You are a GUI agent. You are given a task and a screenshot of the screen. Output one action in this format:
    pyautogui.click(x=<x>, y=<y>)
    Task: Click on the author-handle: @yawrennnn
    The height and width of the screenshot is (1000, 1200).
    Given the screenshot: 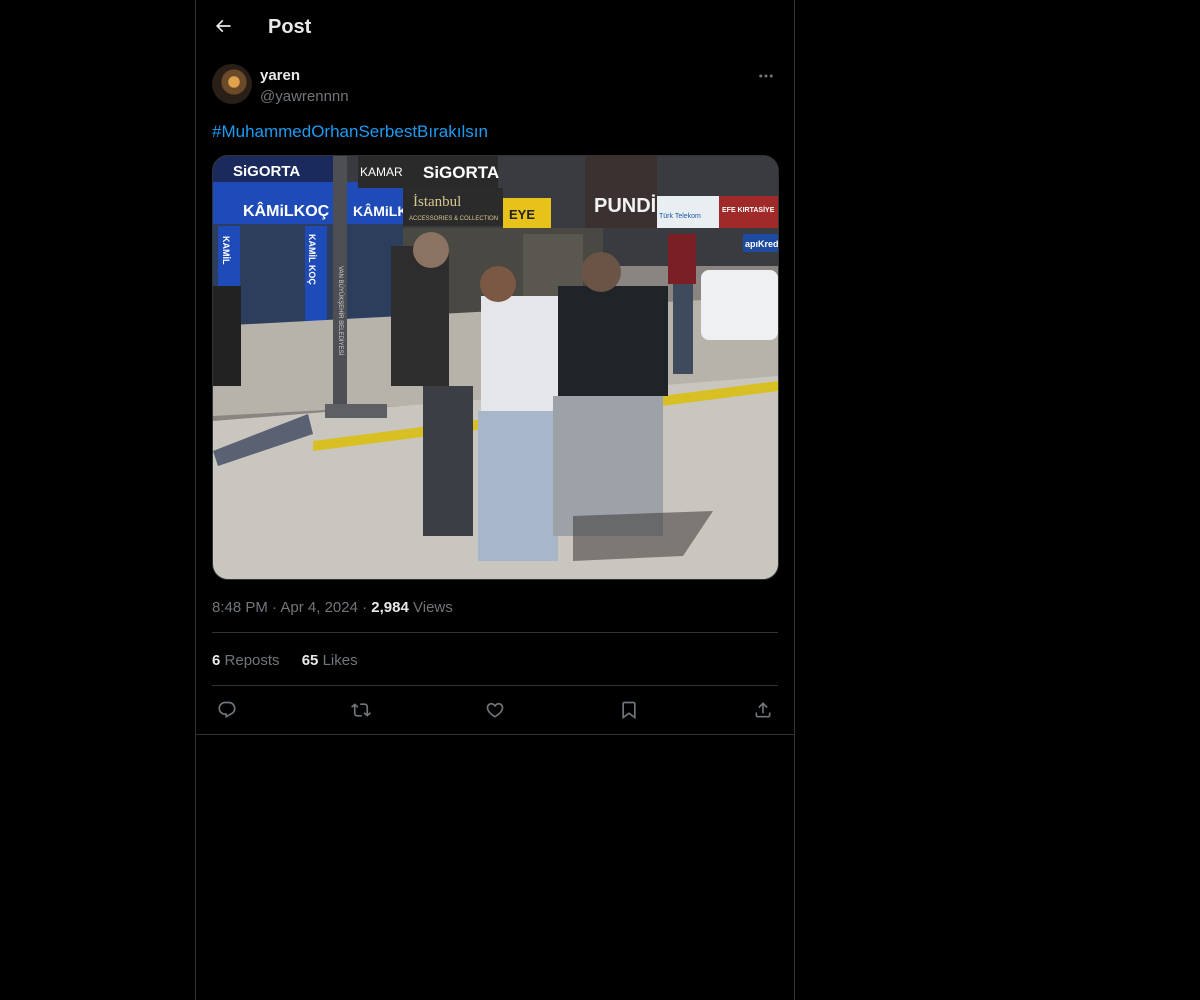 What is the action you would take?
    pyautogui.click(x=304, y=96)
    